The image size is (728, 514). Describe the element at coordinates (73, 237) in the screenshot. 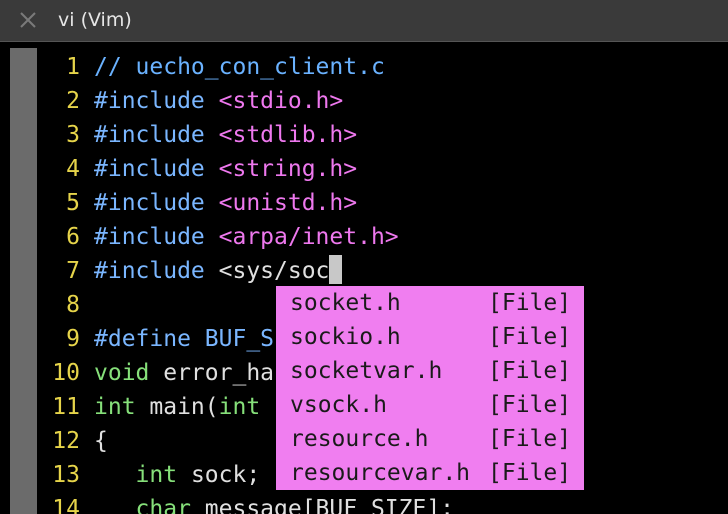

I see `line-number: 6` at that location.